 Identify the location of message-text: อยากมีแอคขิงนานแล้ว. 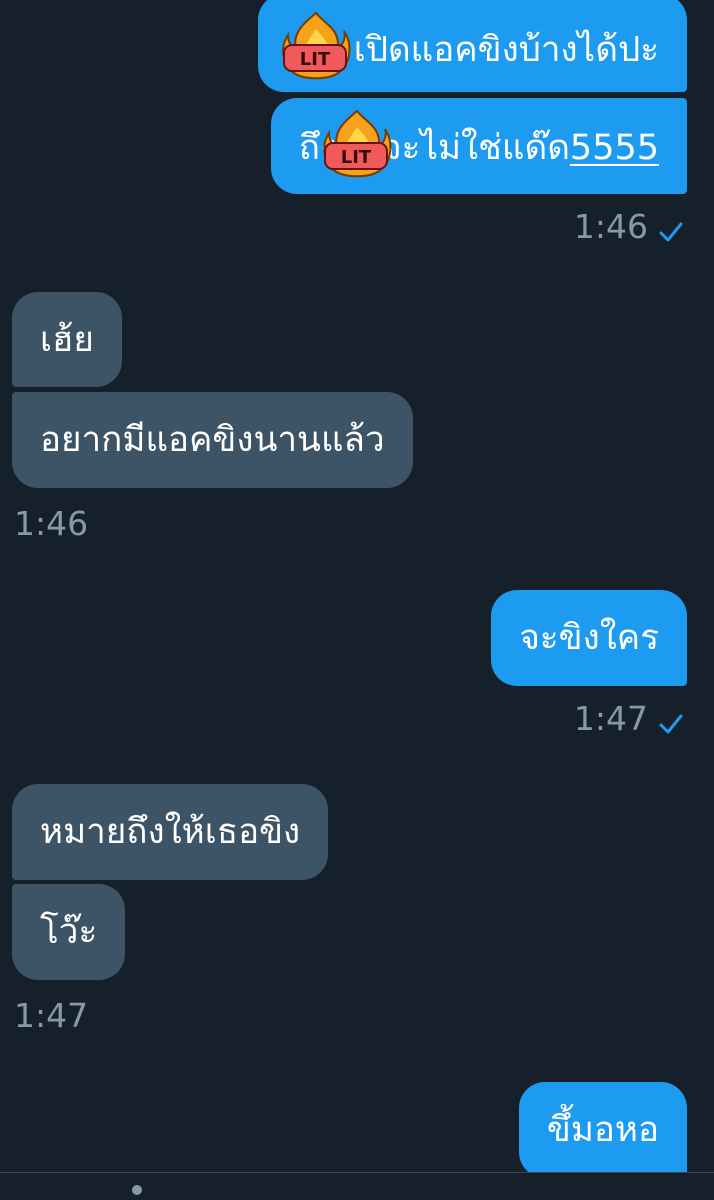
(212, 440).